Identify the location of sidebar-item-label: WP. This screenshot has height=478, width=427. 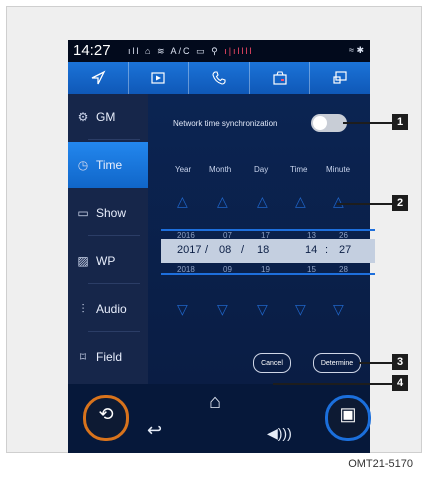
(106, 261).